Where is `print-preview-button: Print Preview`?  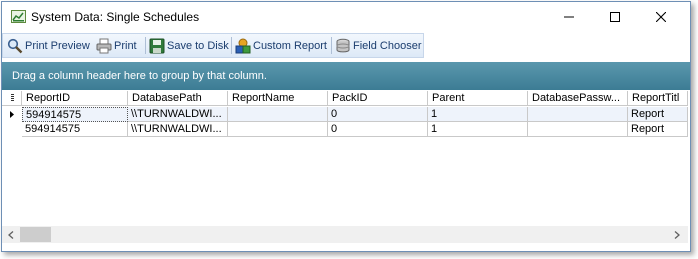
print-preview-button: Print Preview is located at coordinates (48, 45).